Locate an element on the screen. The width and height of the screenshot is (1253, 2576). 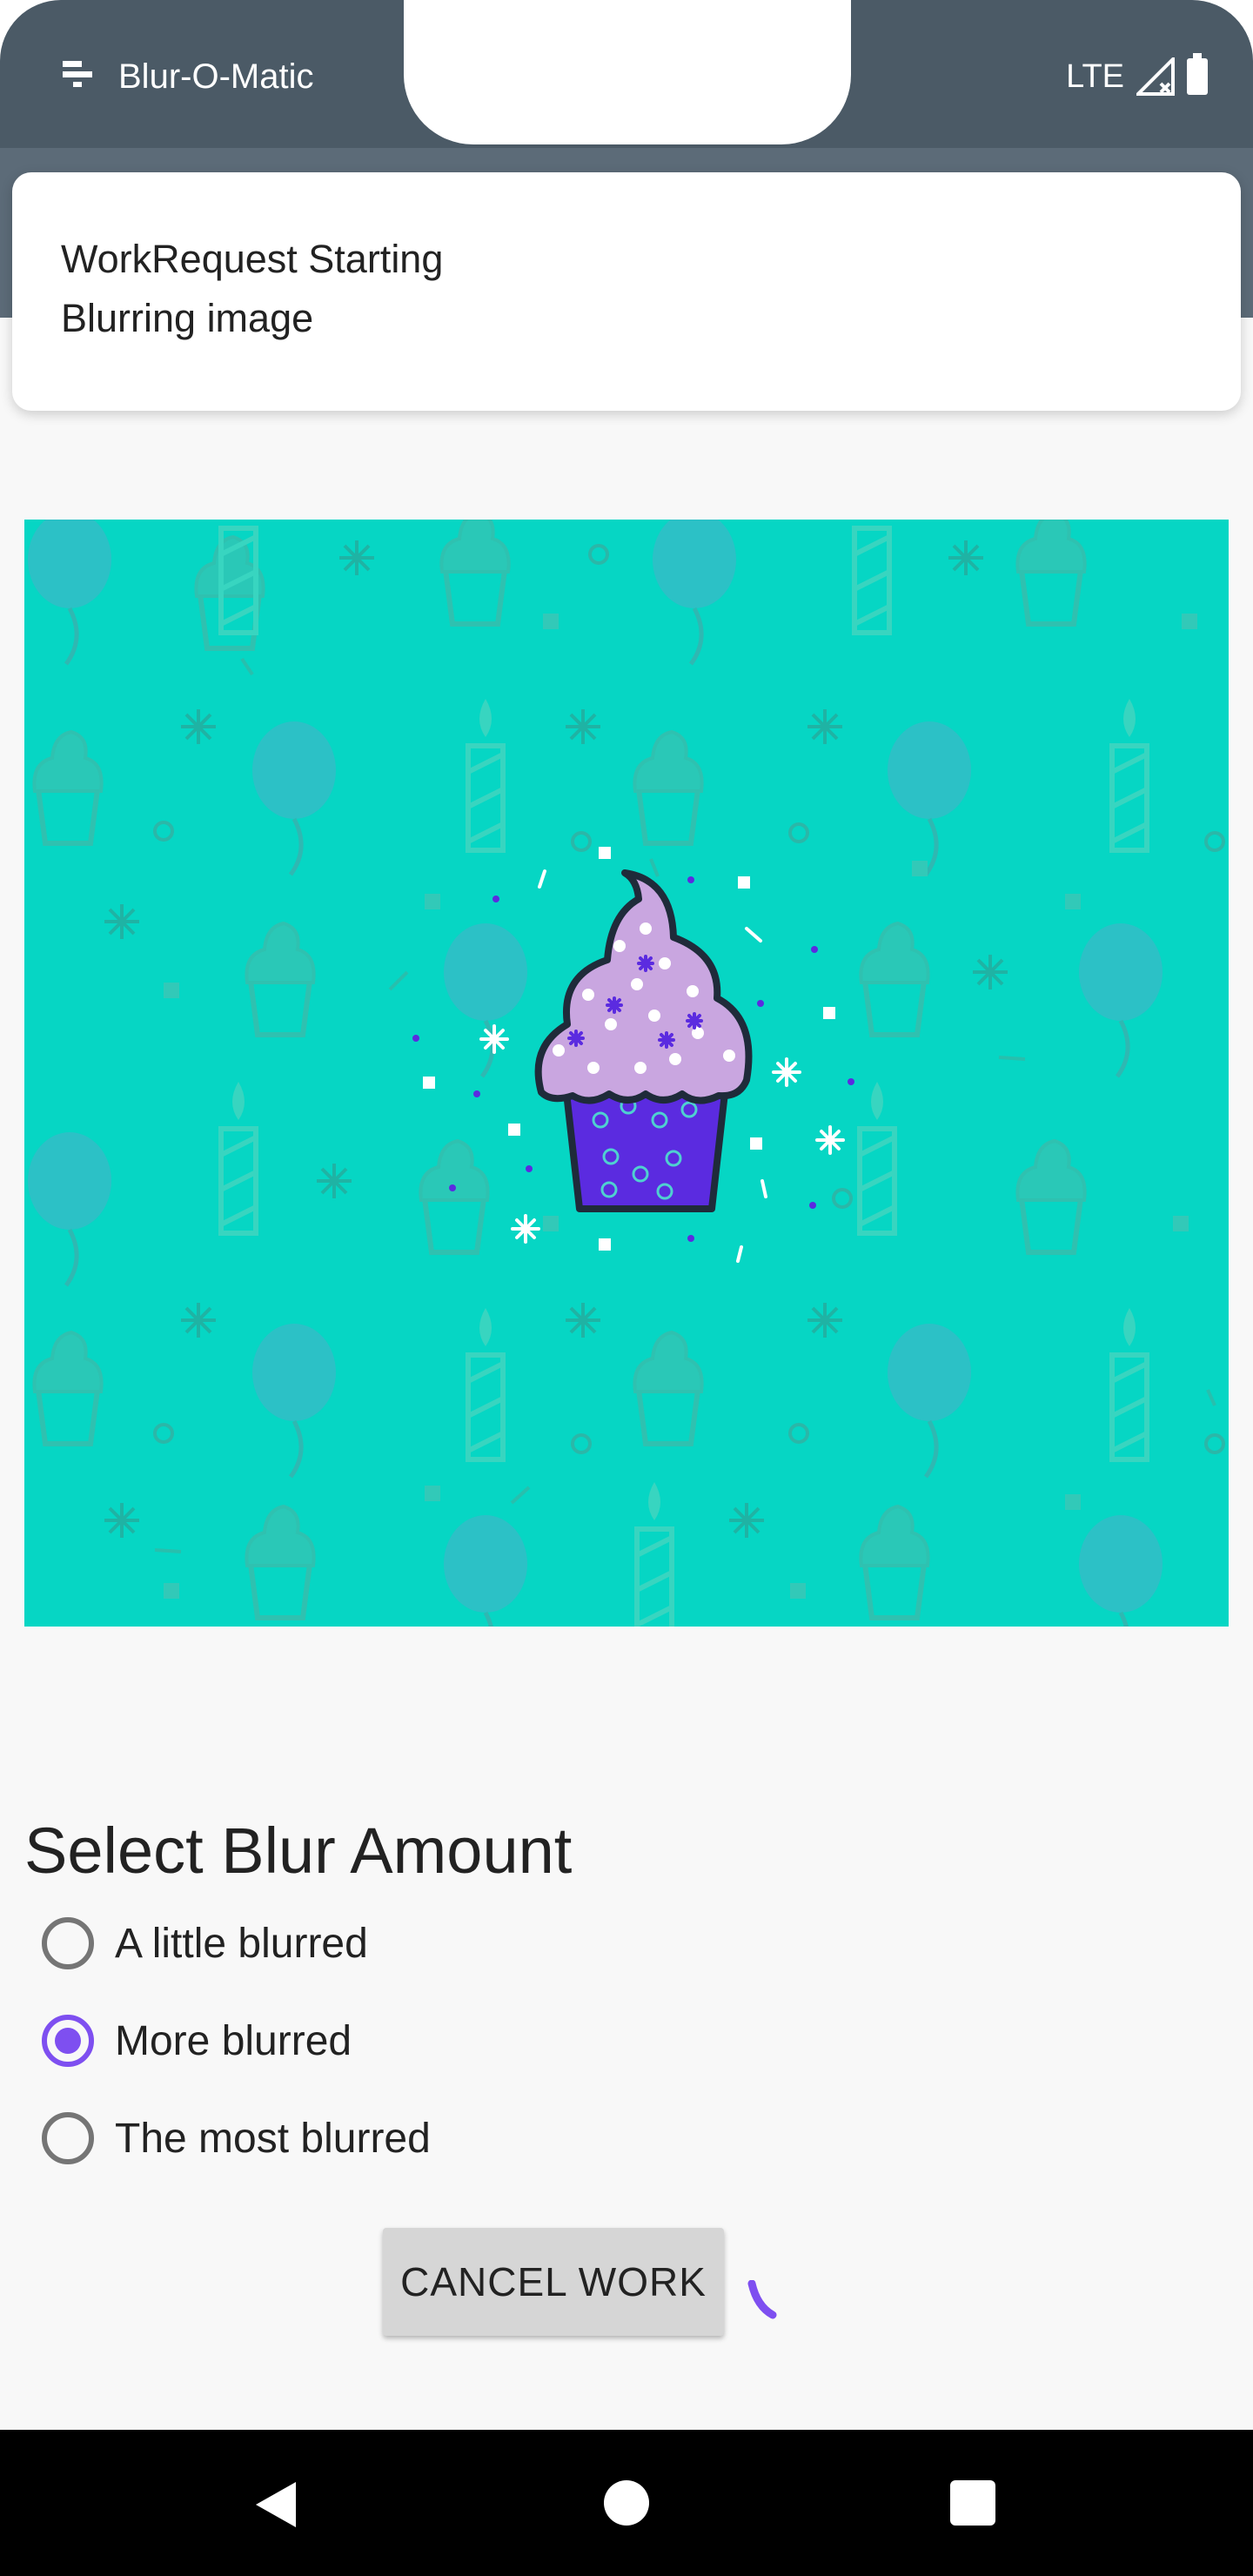
app-notification-icon is located at coordinates (77, 77).